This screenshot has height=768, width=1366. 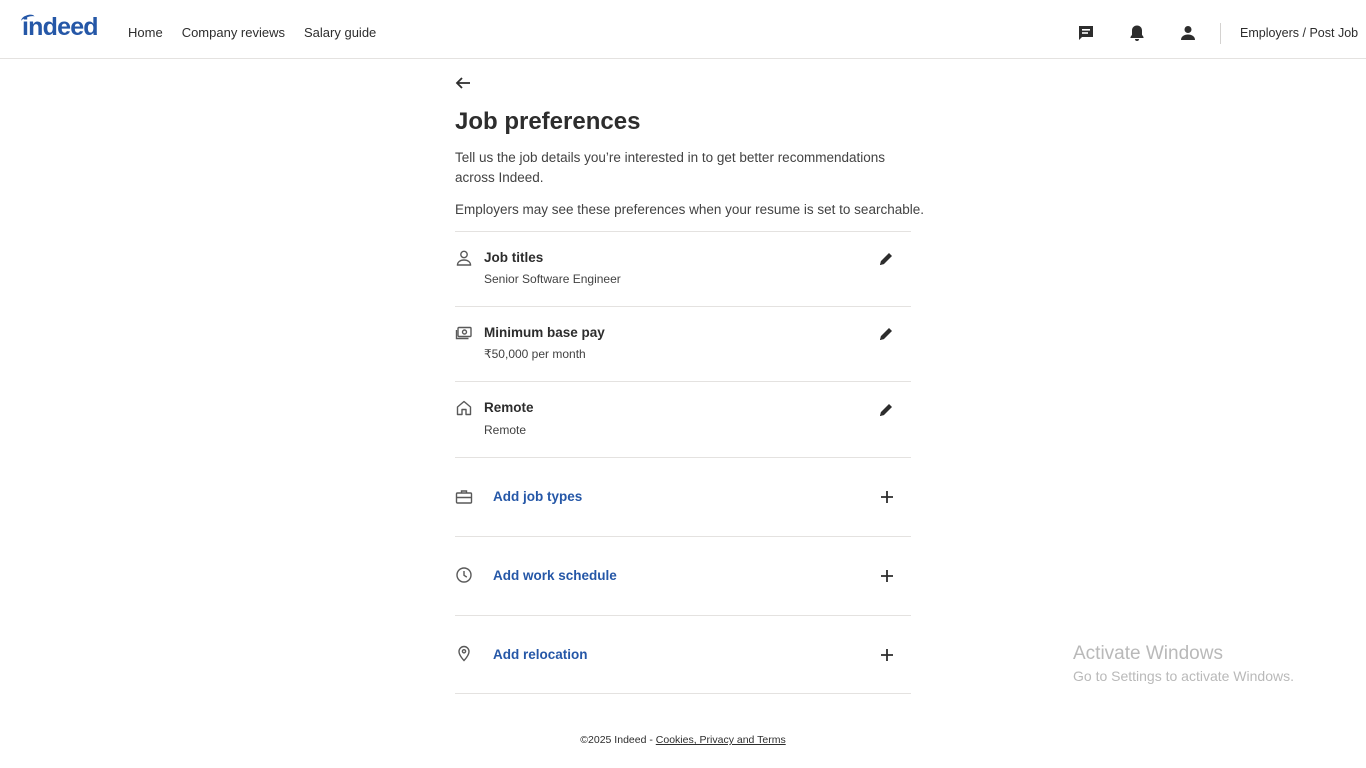 I want to click on cookies-privacy-terms-link: Cookies, Privacy and Terms, so click(x=721, y=740).